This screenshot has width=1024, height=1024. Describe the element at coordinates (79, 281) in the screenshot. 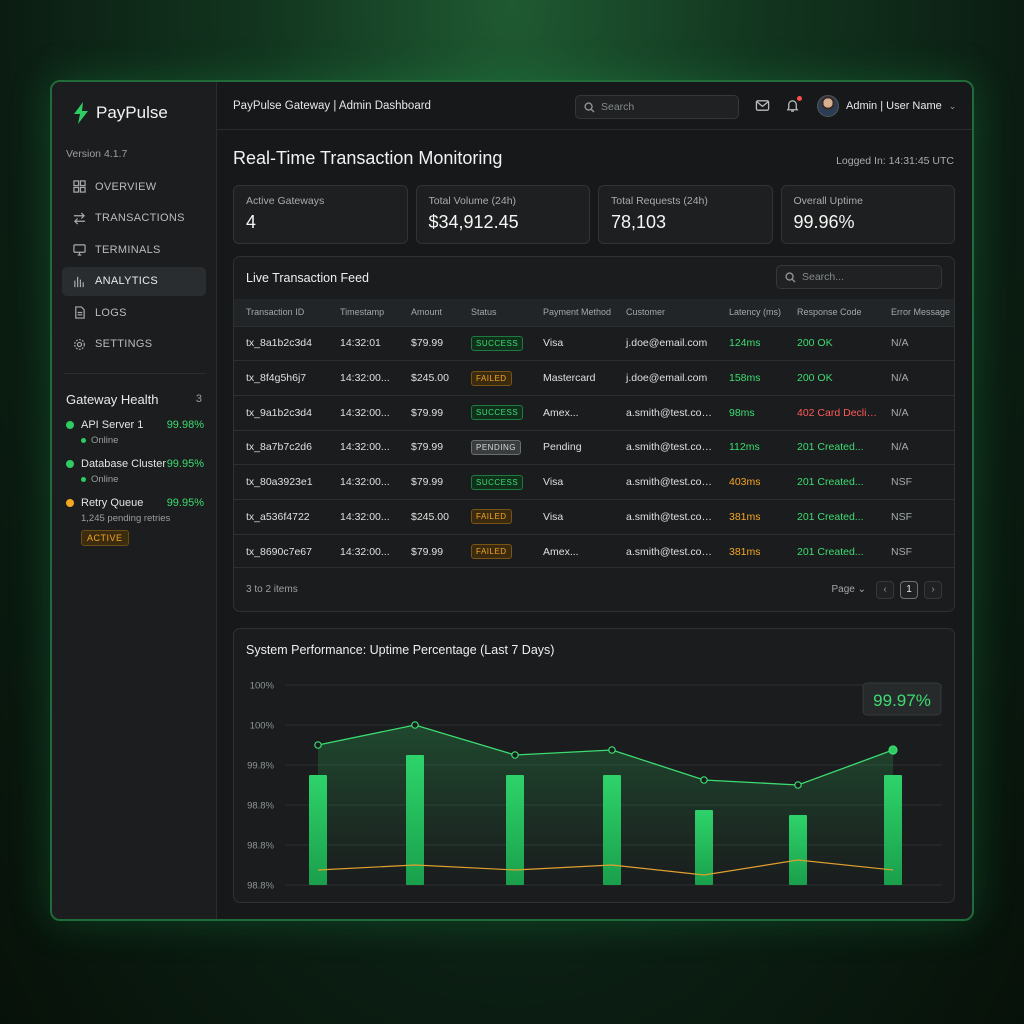

I see `bar-chart-icon` at that location.